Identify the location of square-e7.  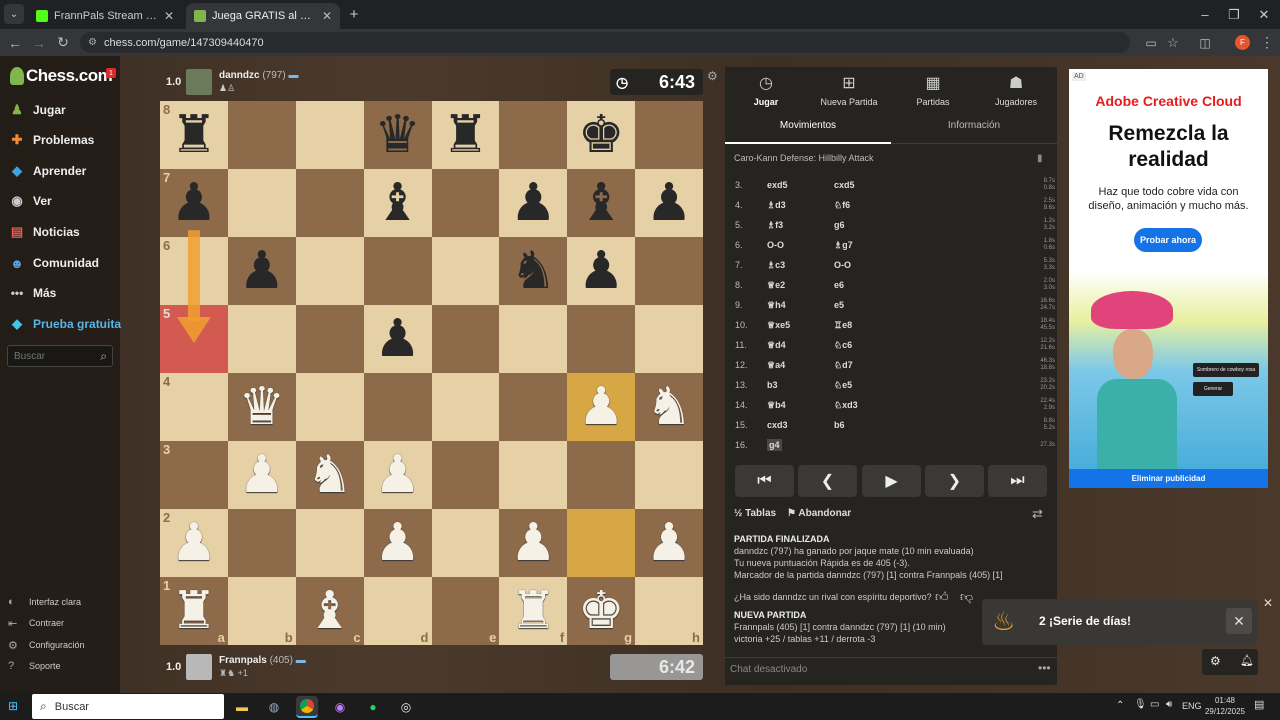
(465, 203).